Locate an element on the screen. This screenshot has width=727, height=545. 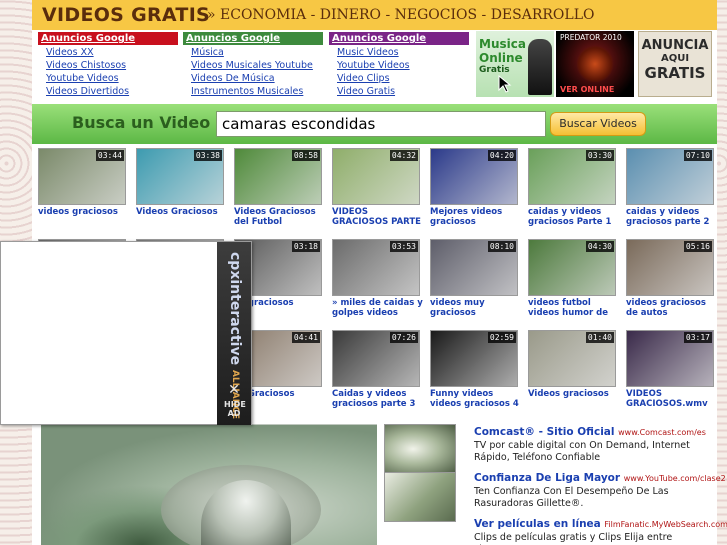
video-title: caidas y videos graciosos parte 2 is located at coordinates (672, 217).